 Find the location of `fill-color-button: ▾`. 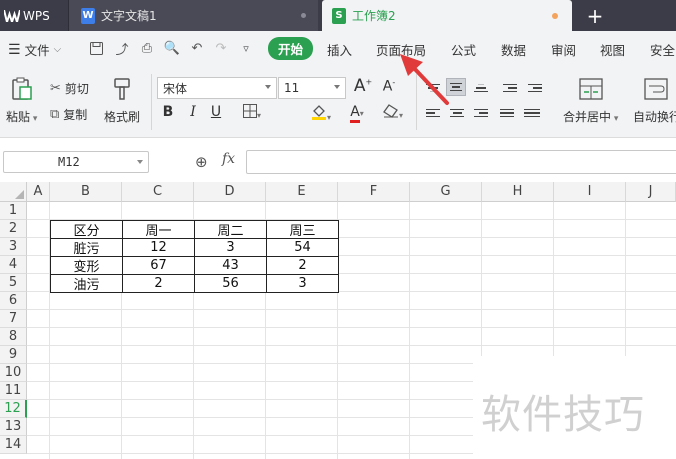

fill-color-button: ▾ is located at coordinates (321, 114).